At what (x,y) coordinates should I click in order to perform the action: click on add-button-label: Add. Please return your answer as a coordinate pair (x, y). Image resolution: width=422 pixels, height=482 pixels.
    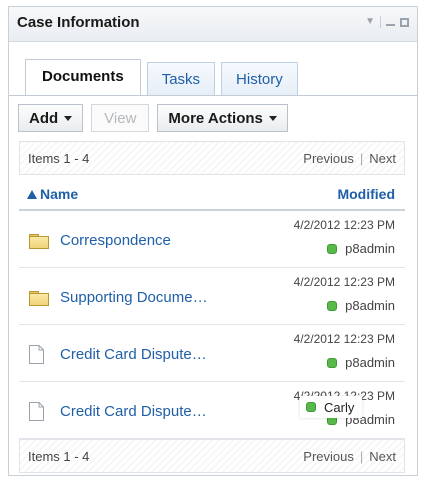
    Looking at the image, I should click on (44, 118).